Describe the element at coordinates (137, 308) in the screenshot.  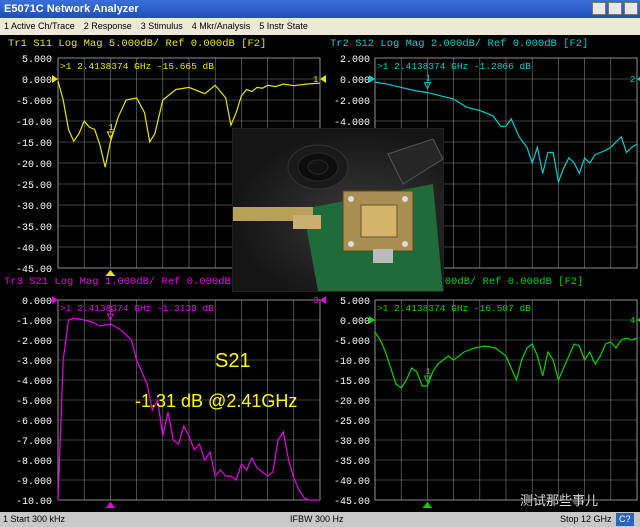
I see `marker-readout: >1 2.4138374 GHz -1.3130 dB` at that location.